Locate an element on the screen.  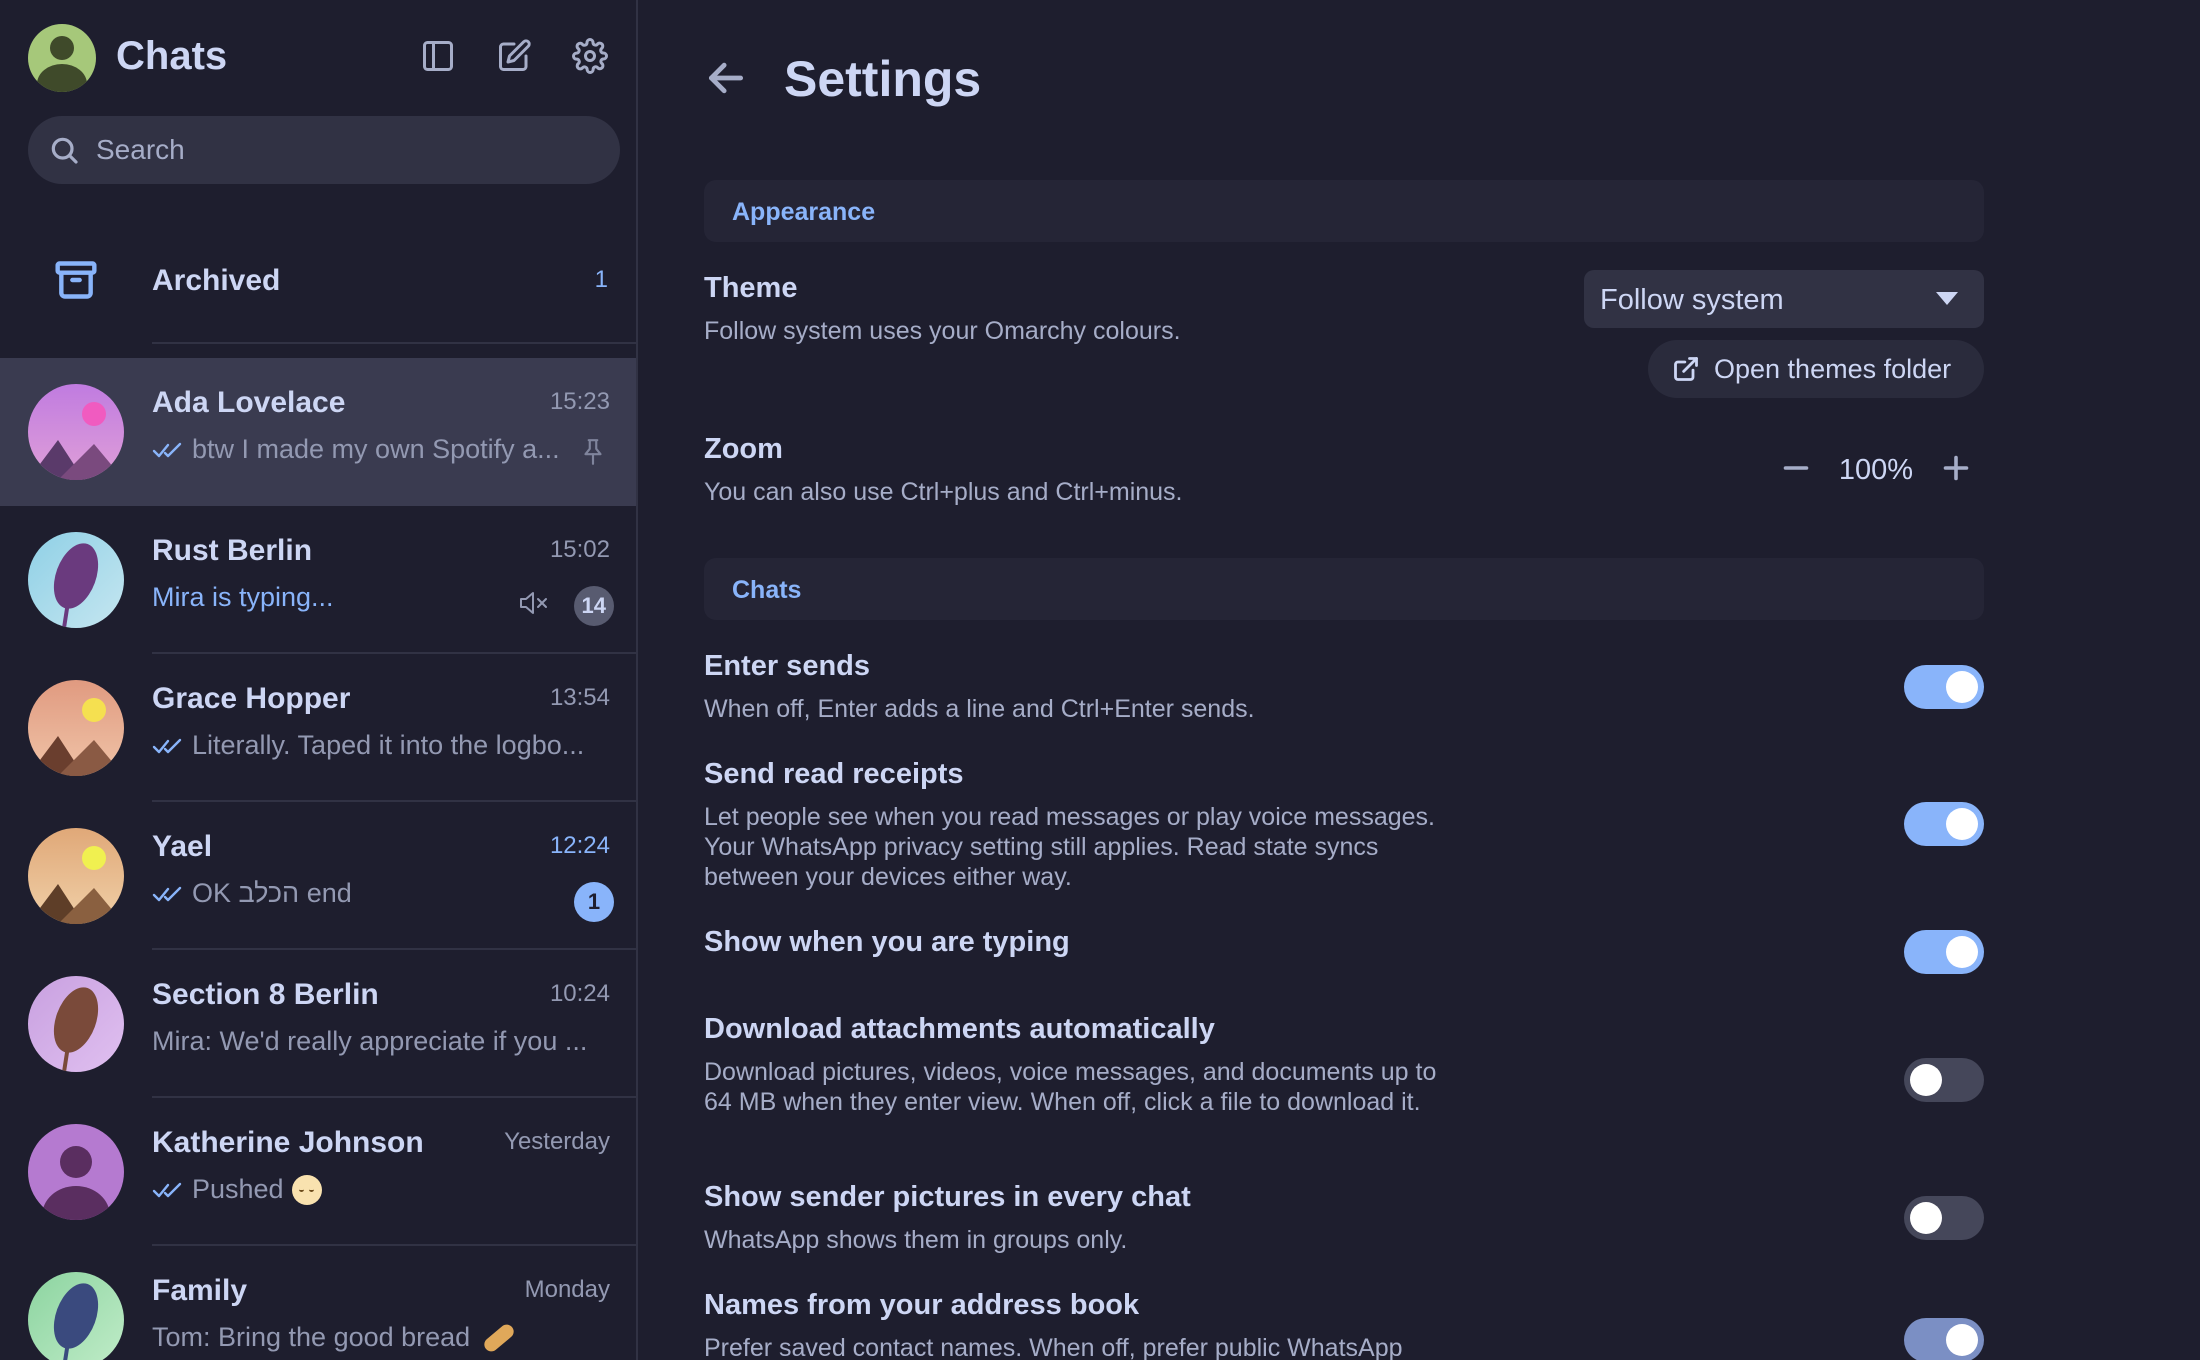
sidebar-header: Chats is located at coordinates (318, 58).